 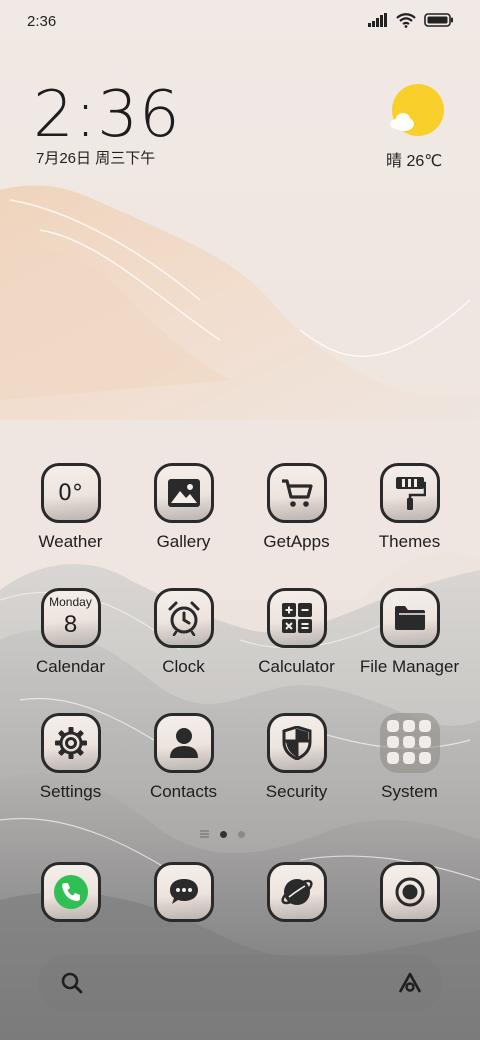 I want to click on app-label: Weather, so click(x=70, y=541).